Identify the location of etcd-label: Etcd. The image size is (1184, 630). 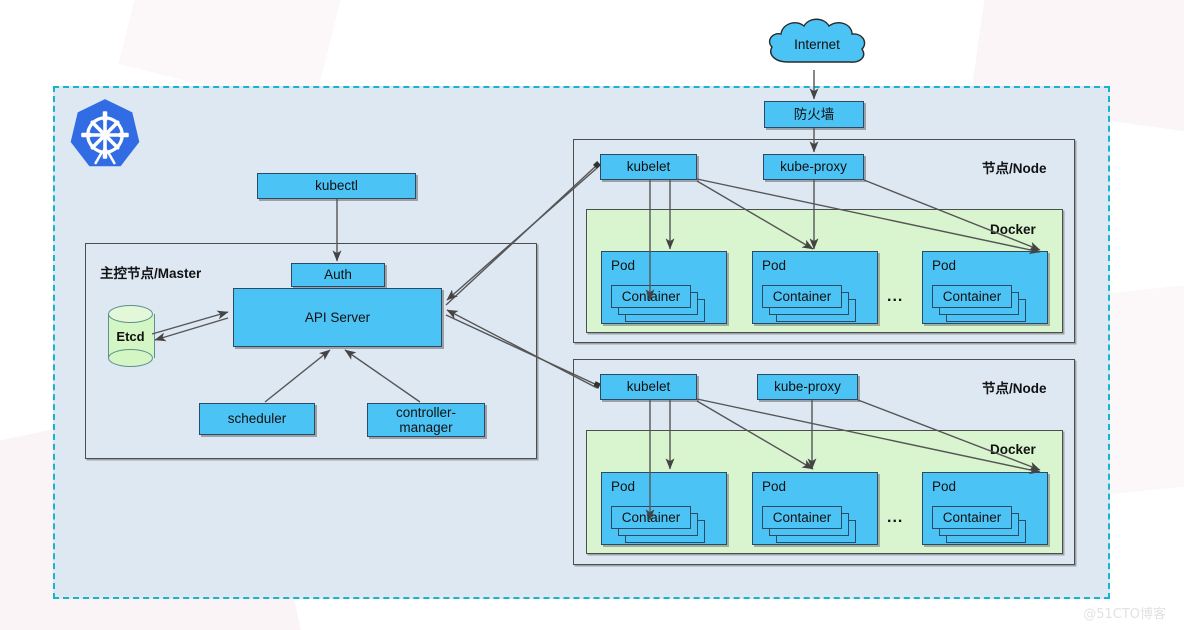
(130, 336).